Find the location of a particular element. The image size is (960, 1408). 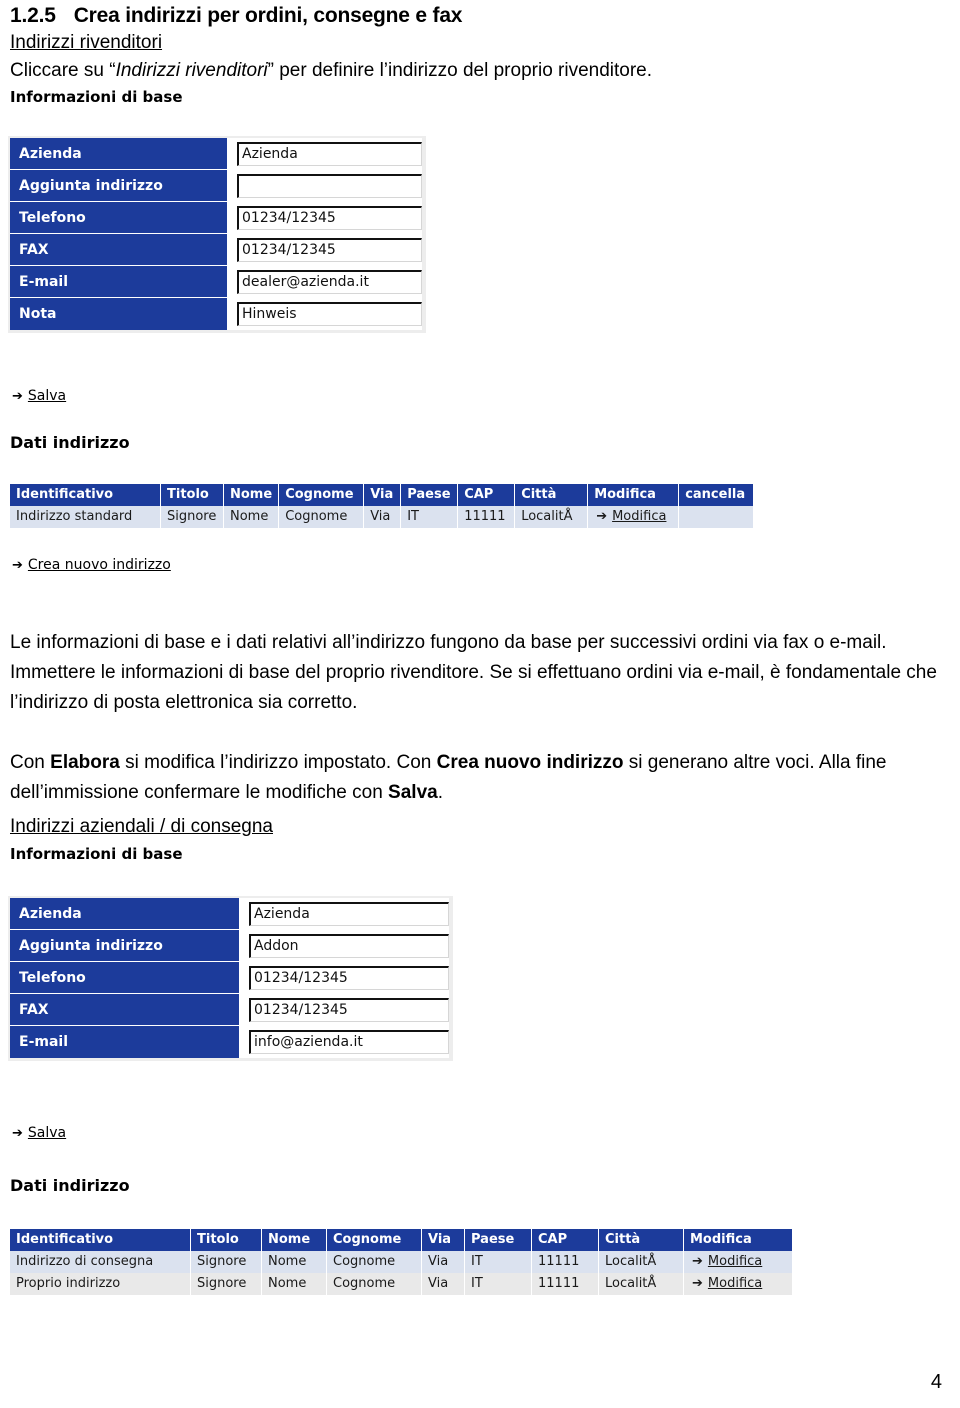

field-cell: Azienda is located at coordinates (324, 154).